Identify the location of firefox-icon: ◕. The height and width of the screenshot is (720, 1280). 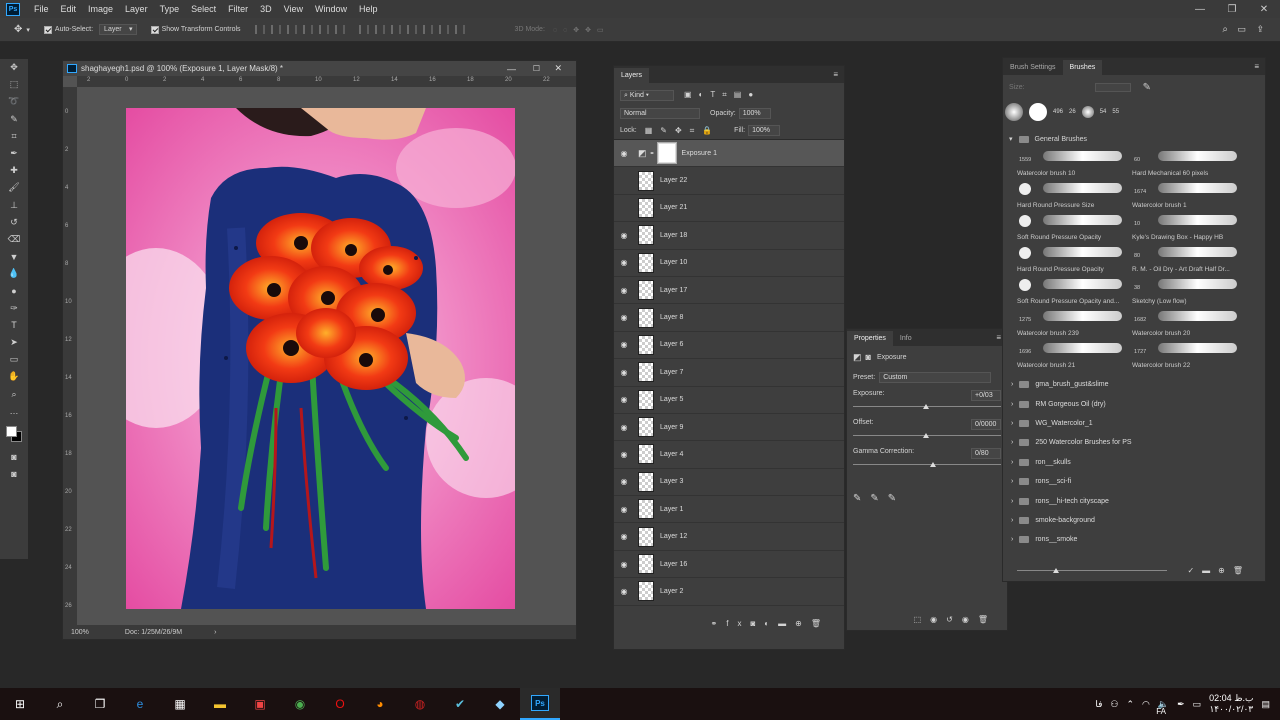
(380, 704).